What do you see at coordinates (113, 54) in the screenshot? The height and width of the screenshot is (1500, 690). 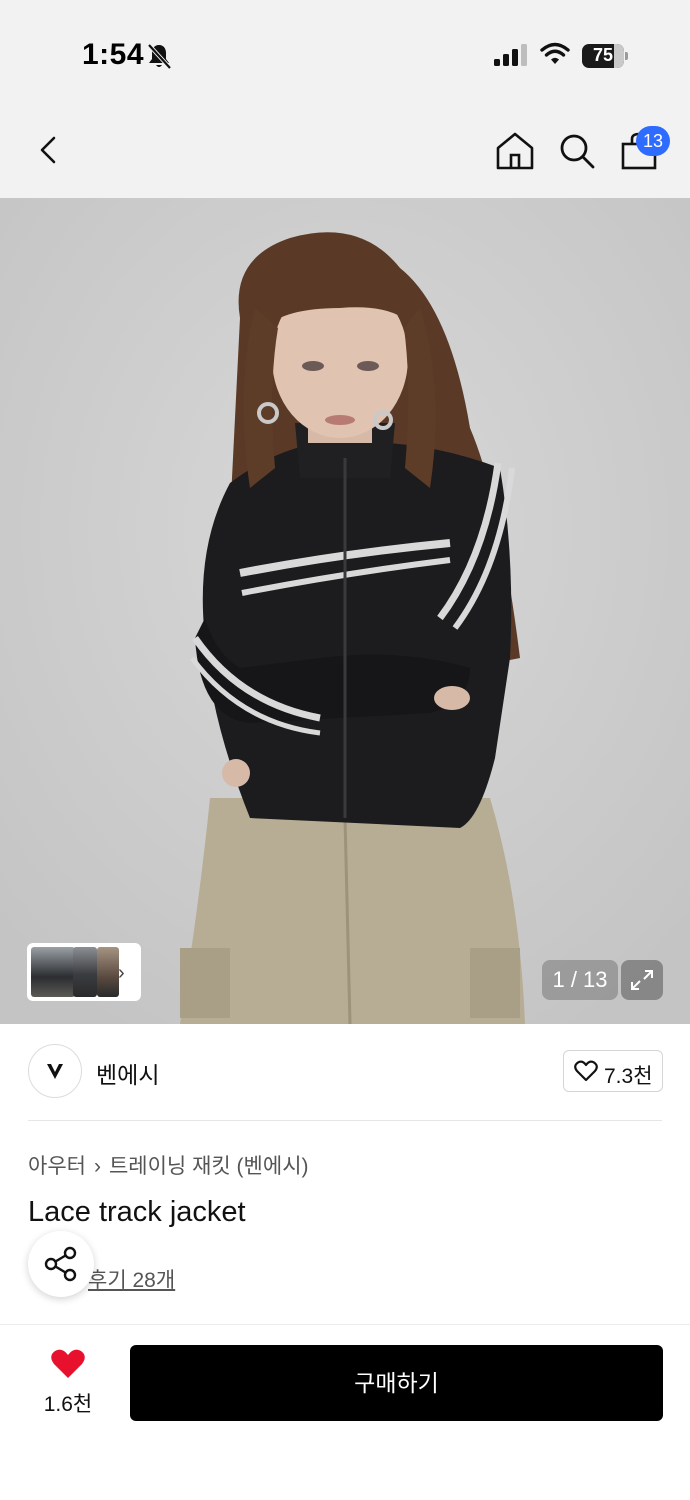 I see `status-time: 1:54` at bounding box center [113, 54].